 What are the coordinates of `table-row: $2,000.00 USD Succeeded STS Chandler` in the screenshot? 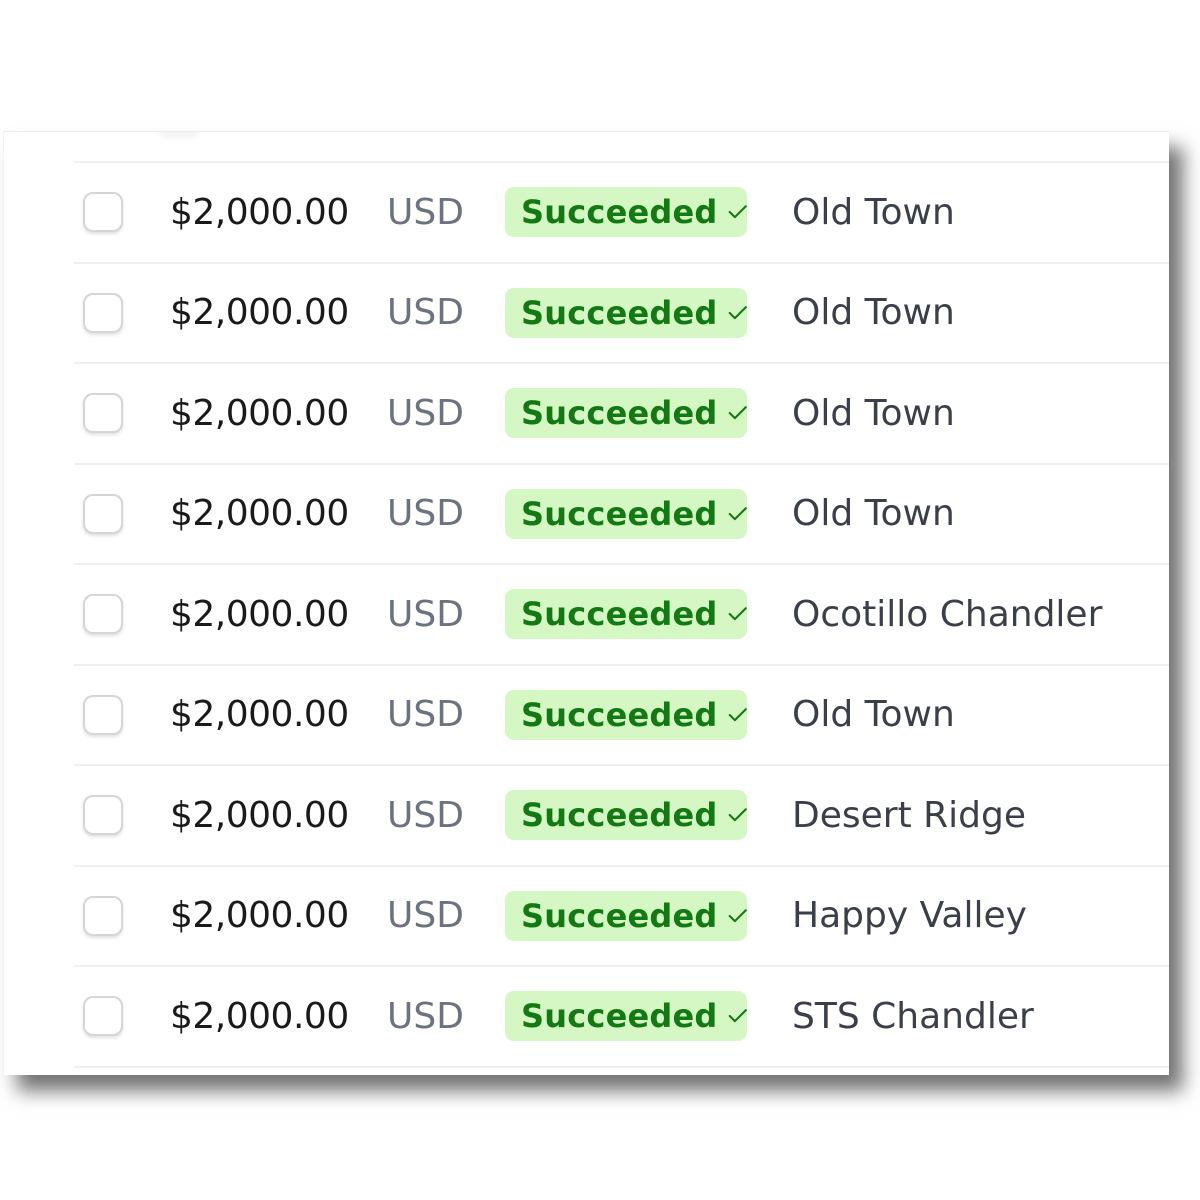 It's located at (621, 1017).